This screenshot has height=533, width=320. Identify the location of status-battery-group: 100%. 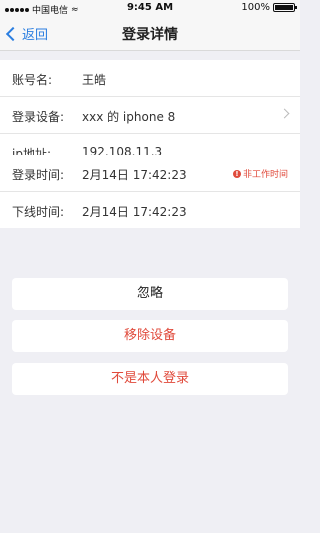
(269, 7).